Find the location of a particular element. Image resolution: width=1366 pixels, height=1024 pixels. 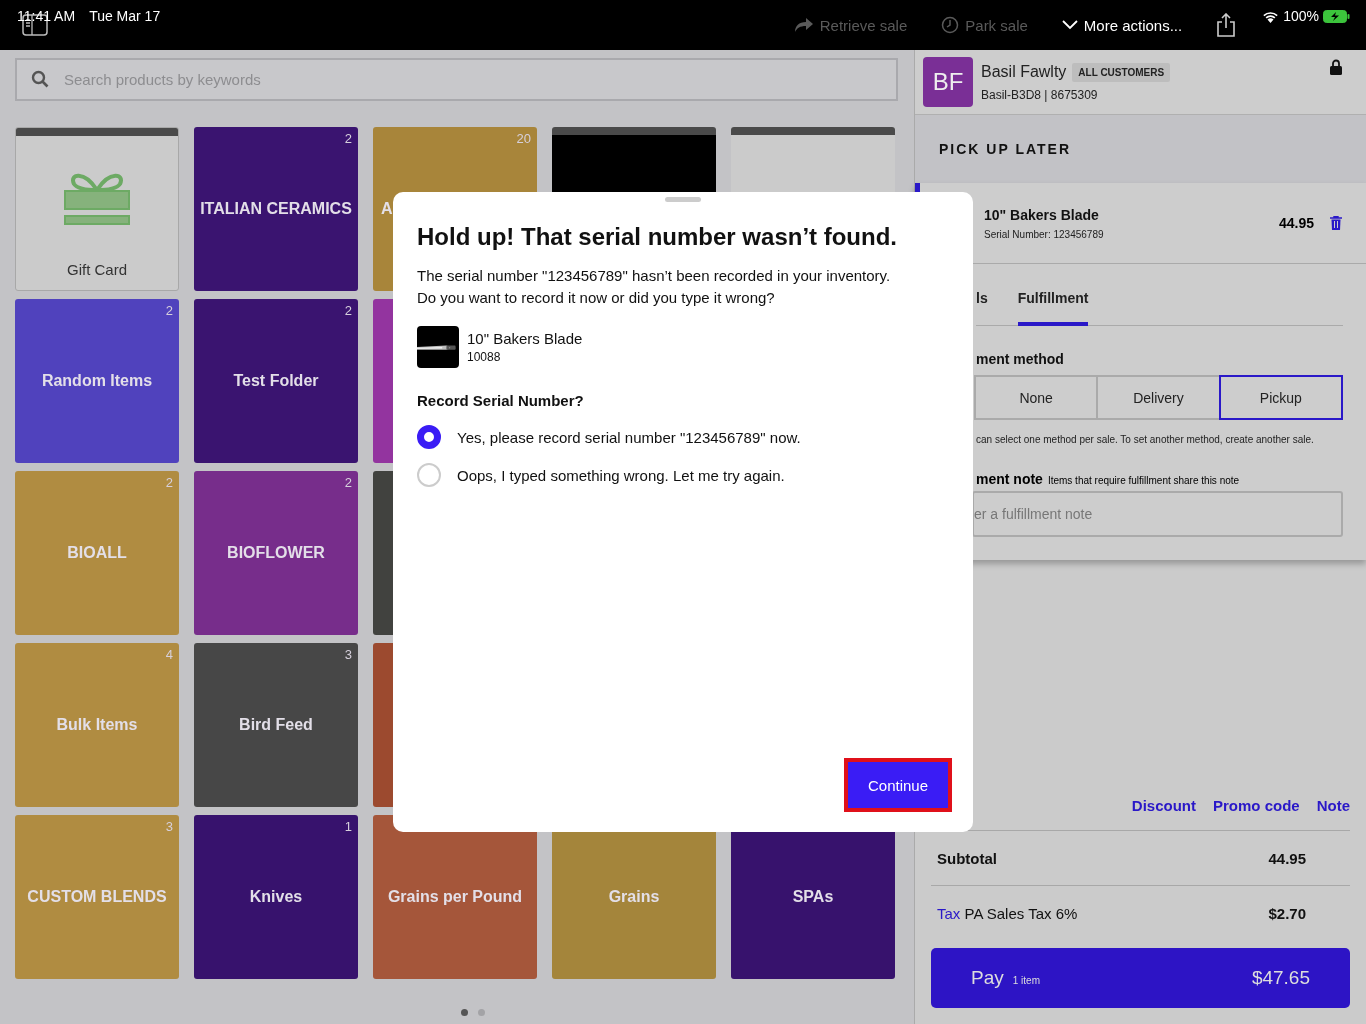

customer-avatar: BF is located at coordinates (948, 82).